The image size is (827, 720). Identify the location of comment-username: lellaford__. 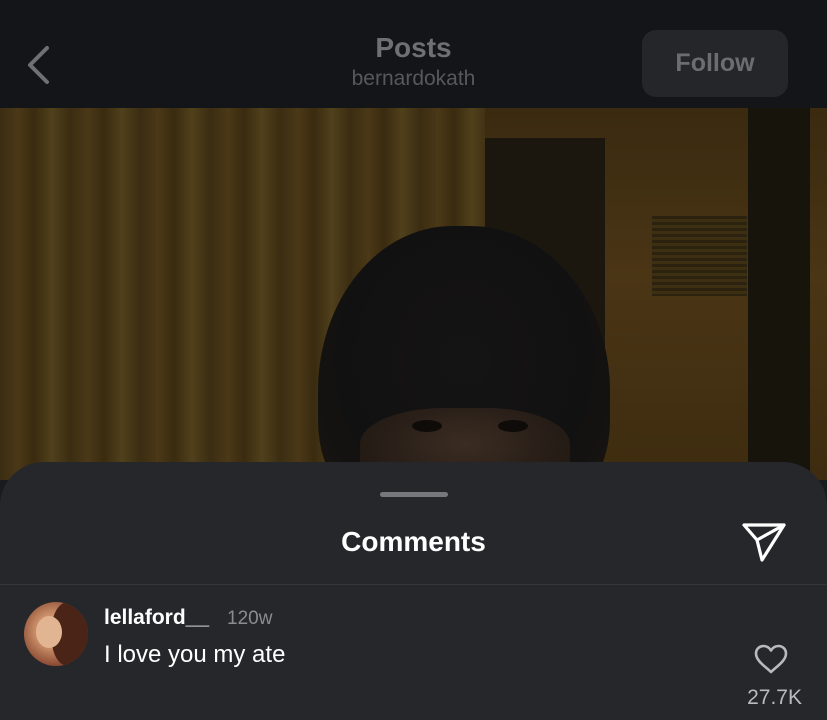
(156, 618).